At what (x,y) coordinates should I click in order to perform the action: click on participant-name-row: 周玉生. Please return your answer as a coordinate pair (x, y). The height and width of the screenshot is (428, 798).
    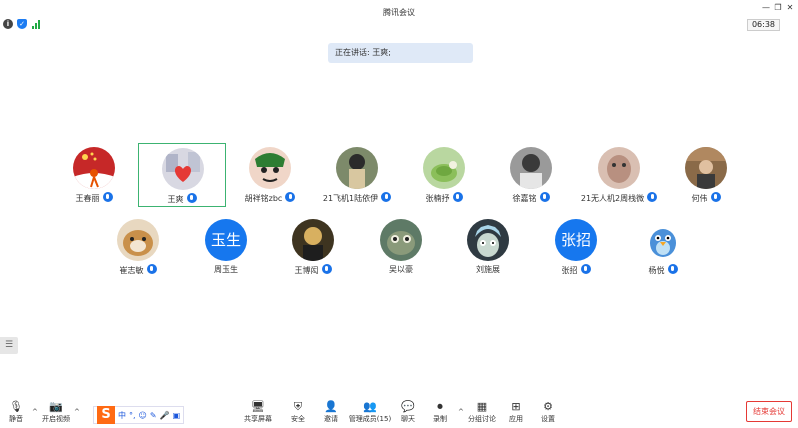
    Looking at the image, I should click on (226, 269).